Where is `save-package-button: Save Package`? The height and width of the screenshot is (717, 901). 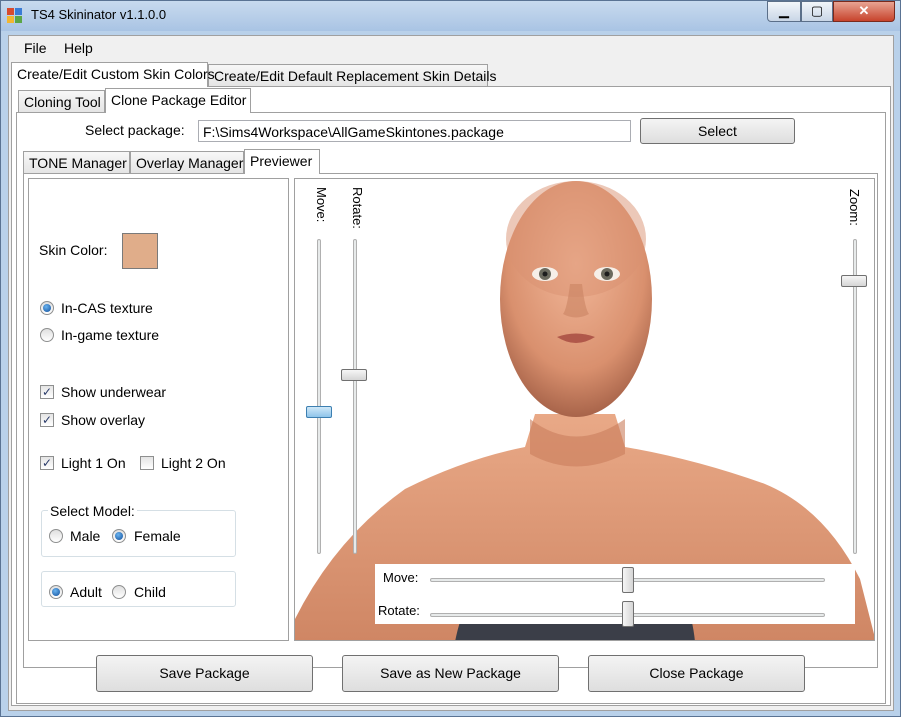 save-package-button: Save Package is located at coordinates (204, 673).